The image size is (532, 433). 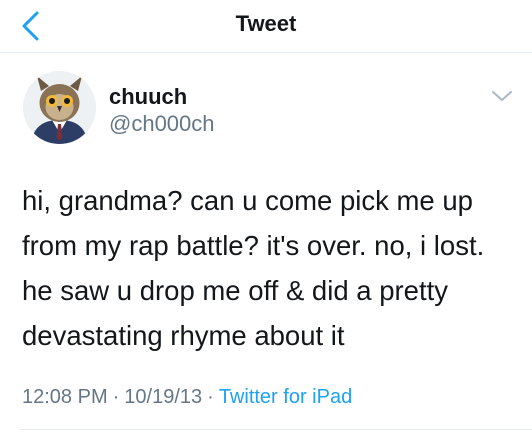 I want to click on chevron-down-icon, so click(x=502, y=96).